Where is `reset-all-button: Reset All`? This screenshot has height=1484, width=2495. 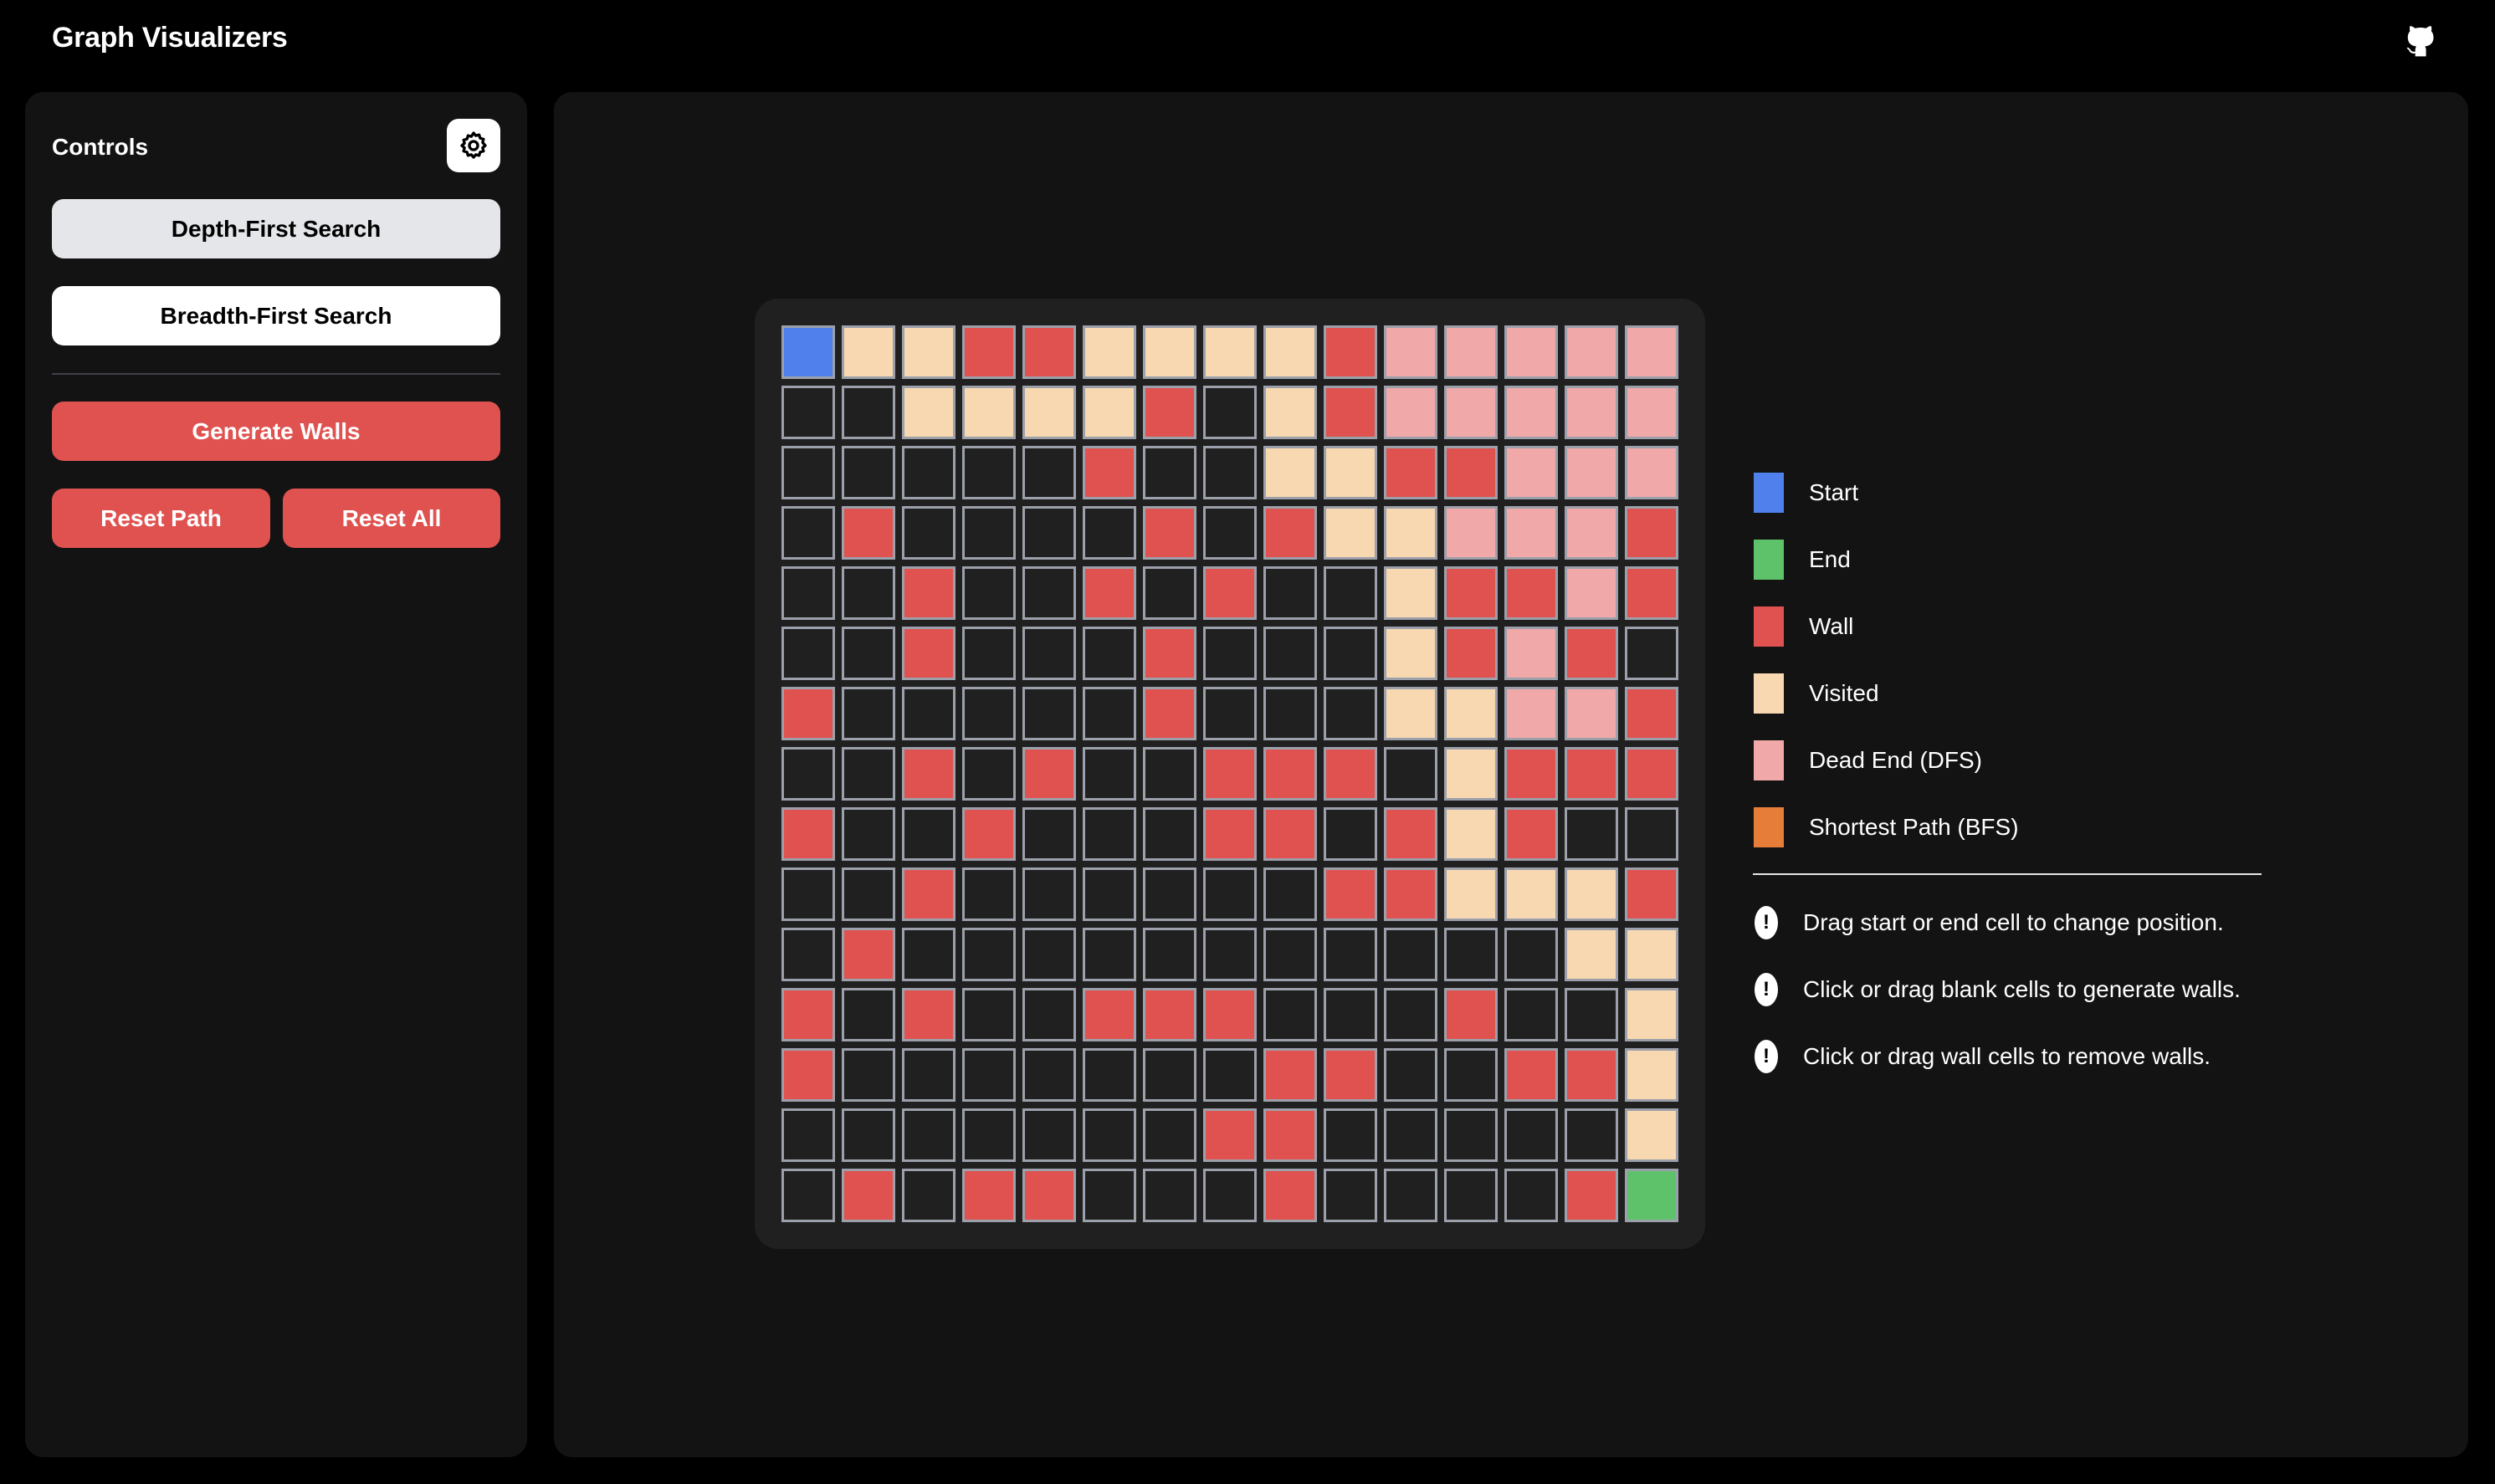
reset-all-button: Reset All is located at coordinates (391, 518).